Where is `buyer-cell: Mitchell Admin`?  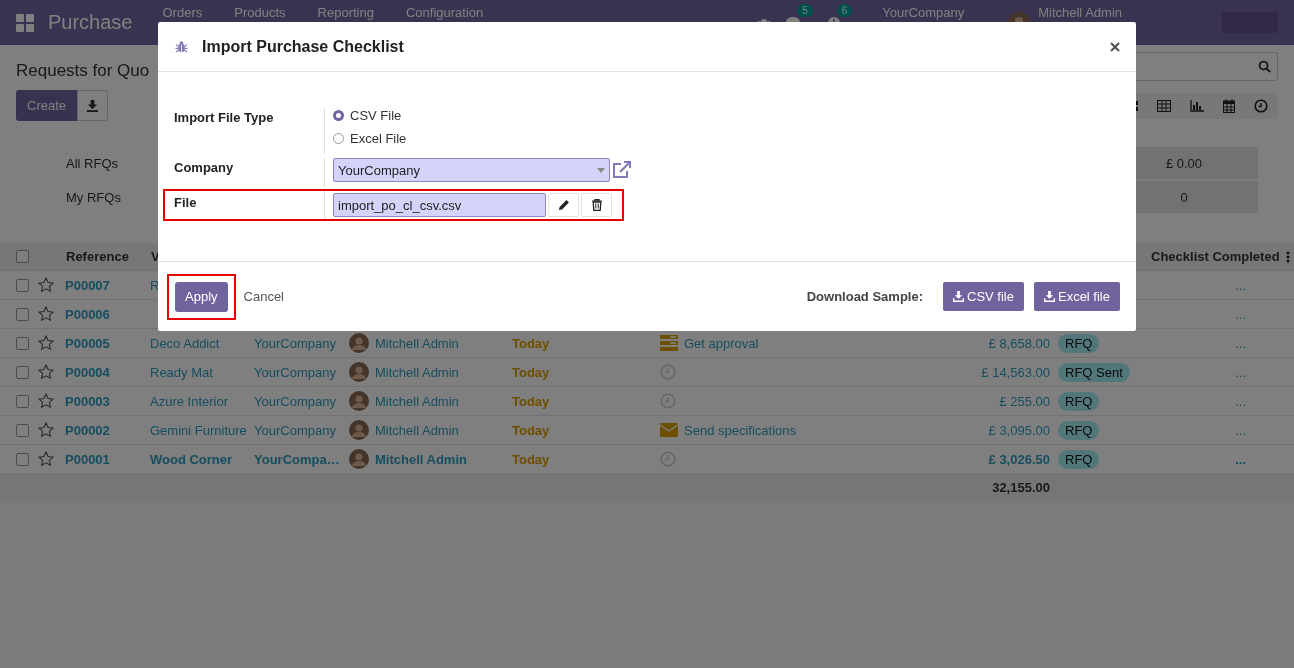 buyer-cell: Mitchell Admin is located at coordinates (417, 401).